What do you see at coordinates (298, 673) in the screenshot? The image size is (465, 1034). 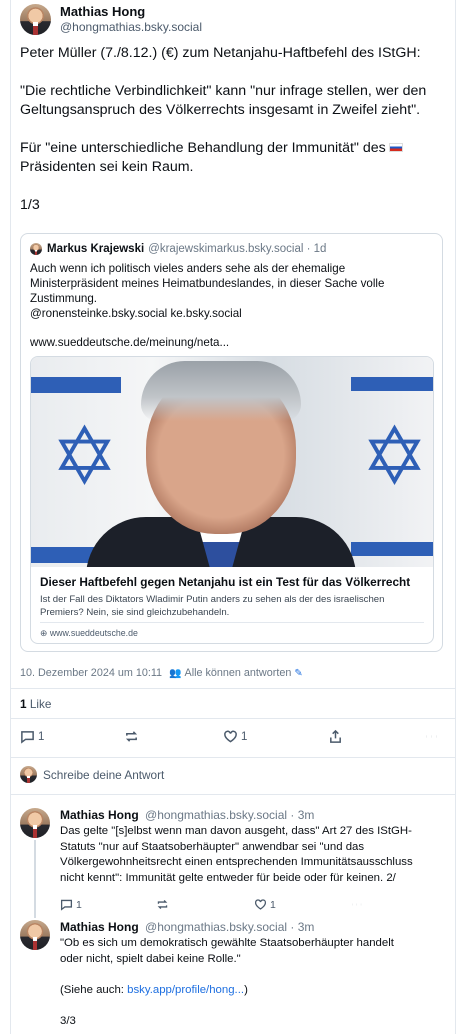 I see `edit-pencil-icon: ✎` at bounding box center [298, 673].